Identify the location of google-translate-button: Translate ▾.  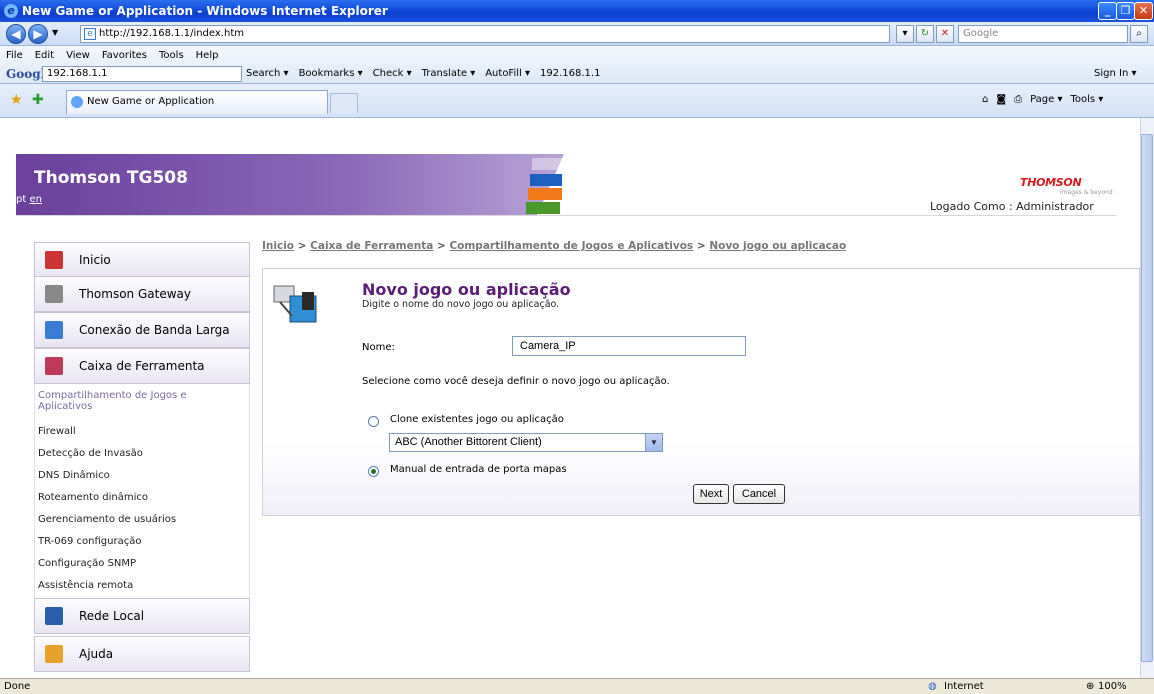
(449, 73).